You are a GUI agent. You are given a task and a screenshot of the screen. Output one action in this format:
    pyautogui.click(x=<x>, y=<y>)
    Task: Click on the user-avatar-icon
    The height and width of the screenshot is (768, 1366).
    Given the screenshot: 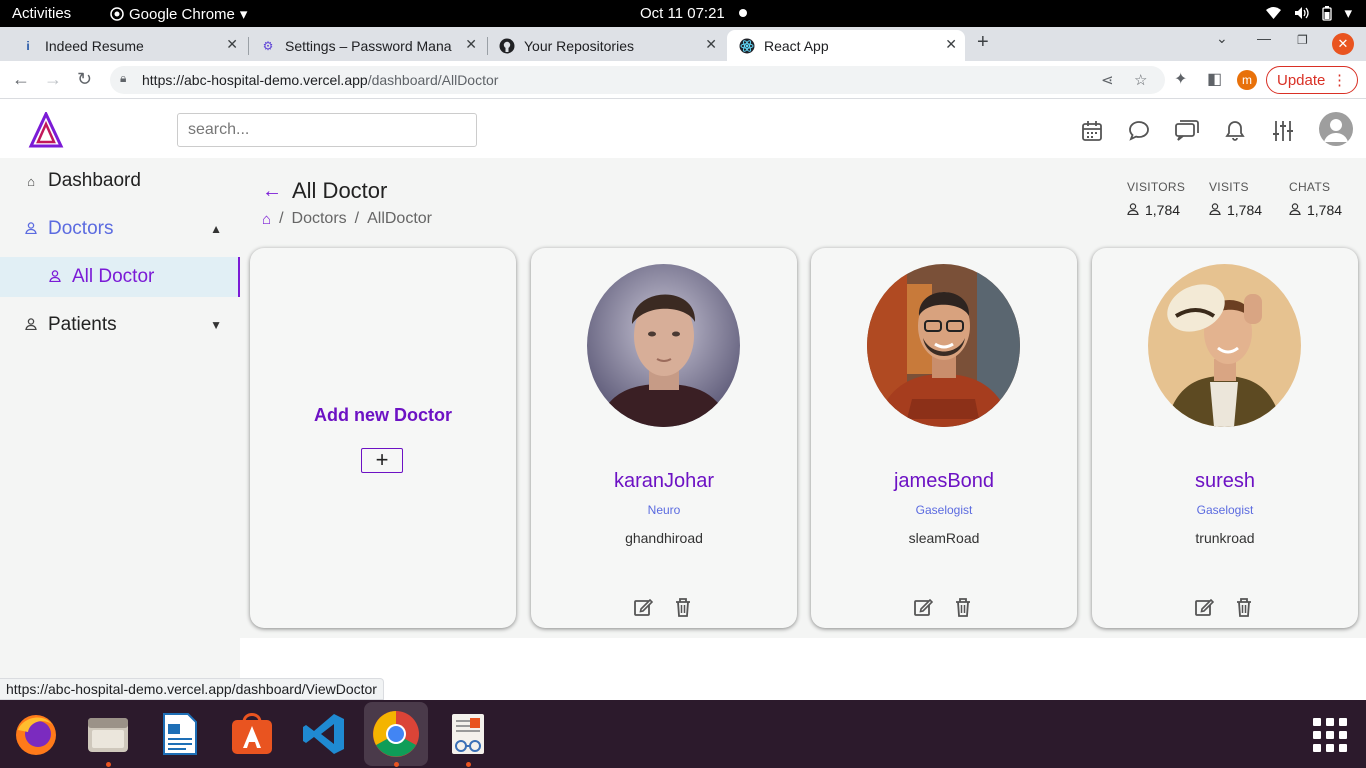 What is the action you would take?
    pyautogui.click(x=1336, y=129)
    